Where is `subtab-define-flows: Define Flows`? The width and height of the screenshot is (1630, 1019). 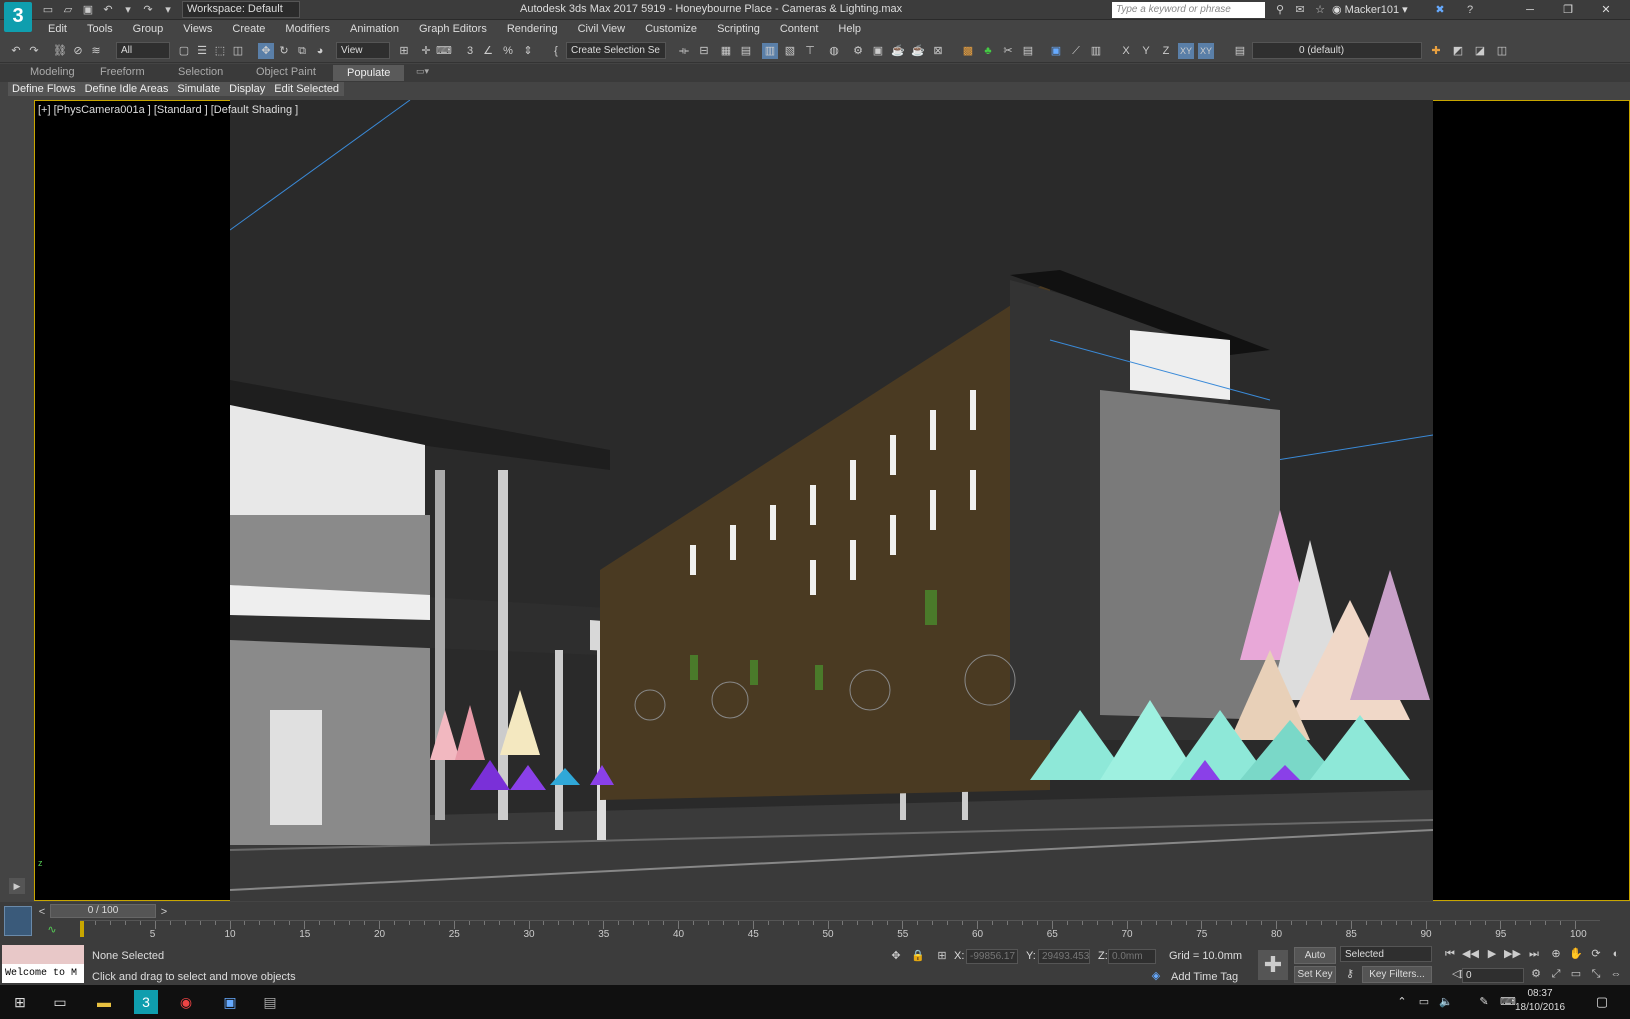
subtab-define-flows: Define Flows is located at coordinates (44, 89).